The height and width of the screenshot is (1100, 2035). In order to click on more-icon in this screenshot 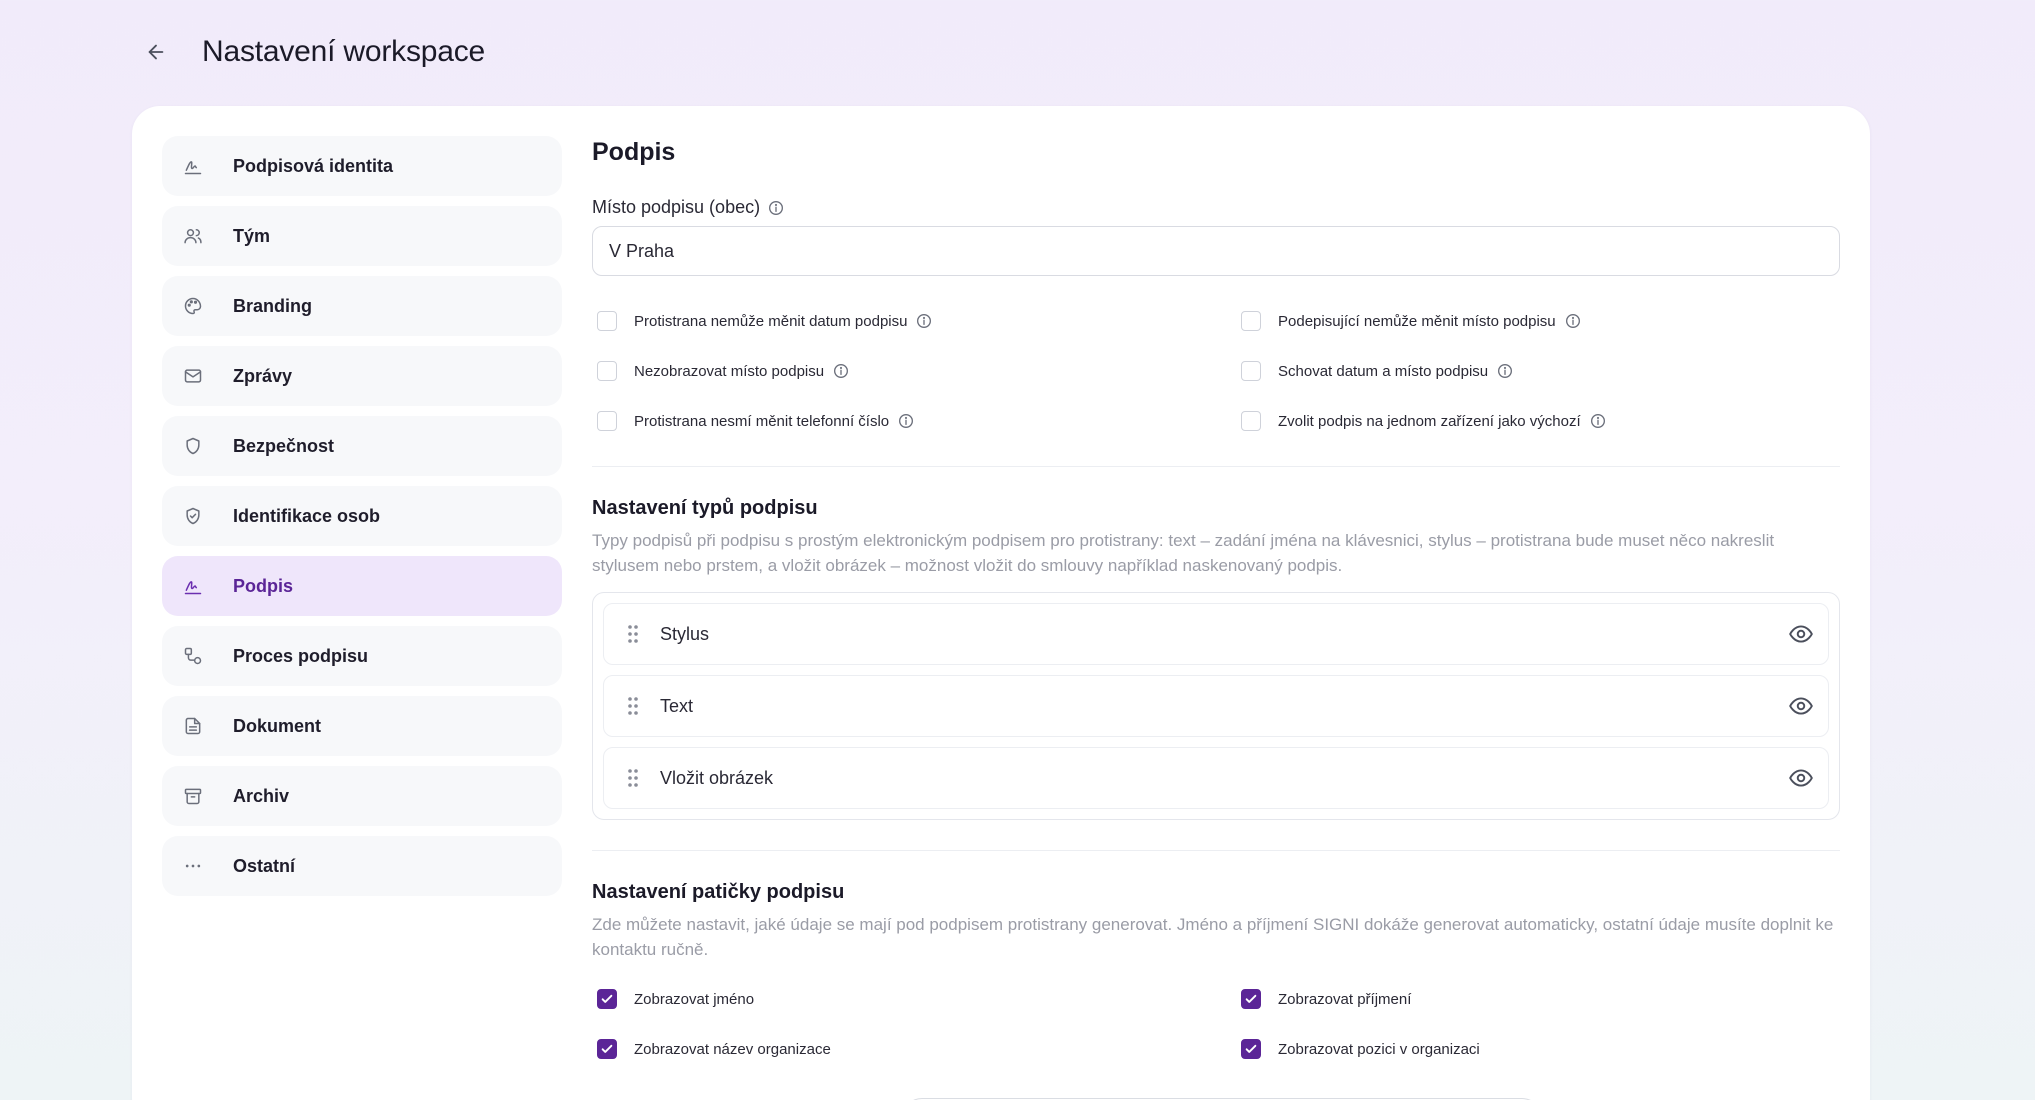, I will do `click(193, 866)`.